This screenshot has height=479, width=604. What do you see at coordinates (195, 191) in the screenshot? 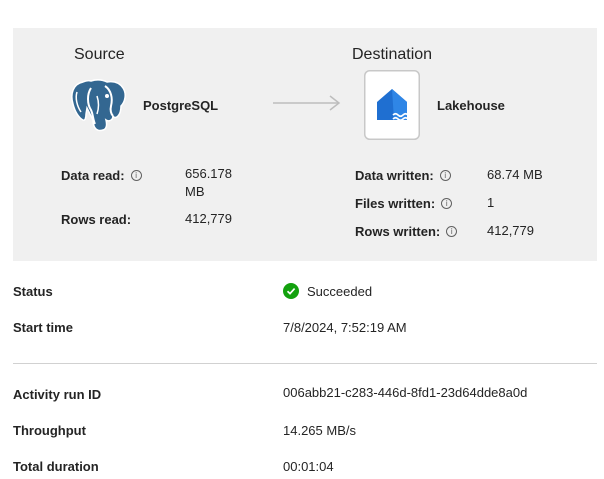
I see `data-read-value-unit: MB` at bounding box center [195, 191].